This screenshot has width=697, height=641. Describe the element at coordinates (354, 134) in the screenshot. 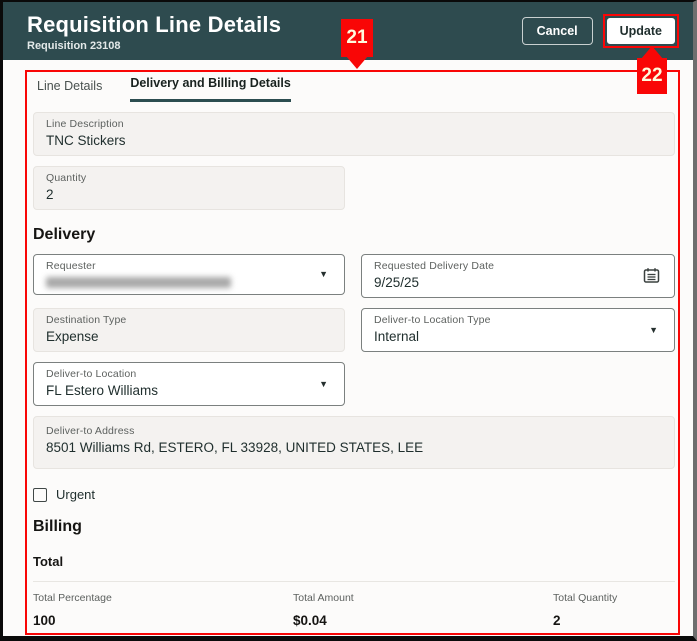

I see `line-description-field: Line Description TNC Stickers` at that location.